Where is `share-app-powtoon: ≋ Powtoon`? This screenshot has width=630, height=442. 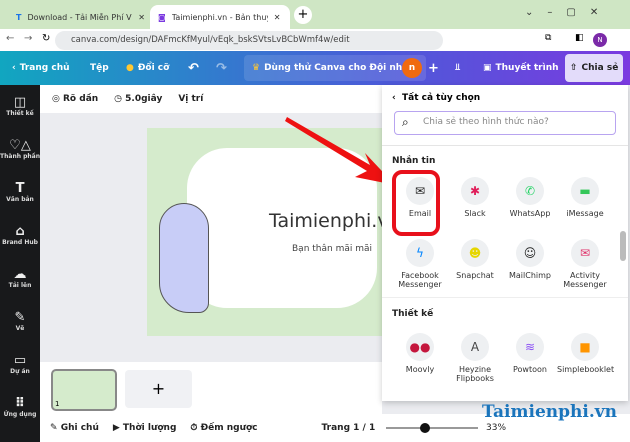
share-app-powtoon: ≋ Powtoon is located at coordinates (530, 353).